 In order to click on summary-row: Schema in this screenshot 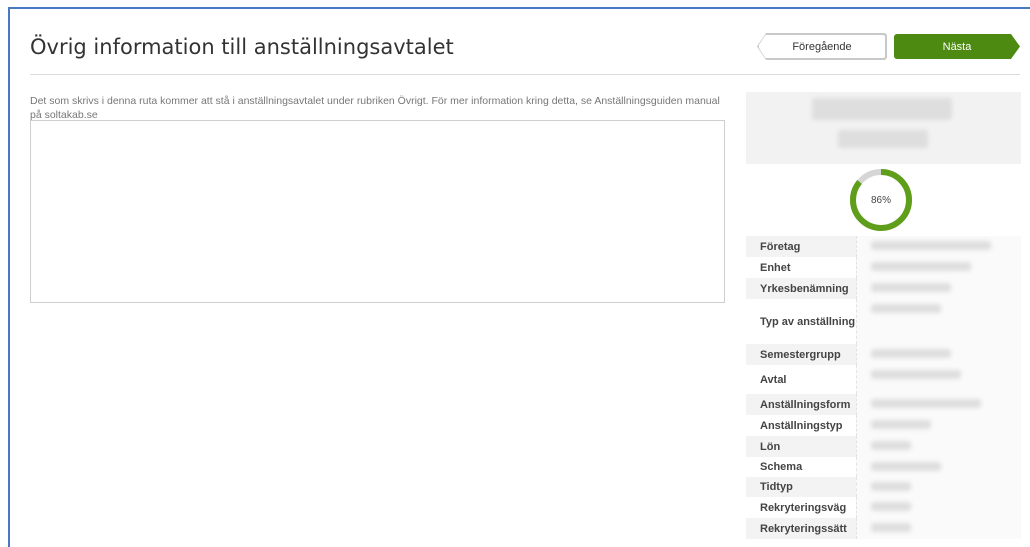, I will do `click(883, 467)`.